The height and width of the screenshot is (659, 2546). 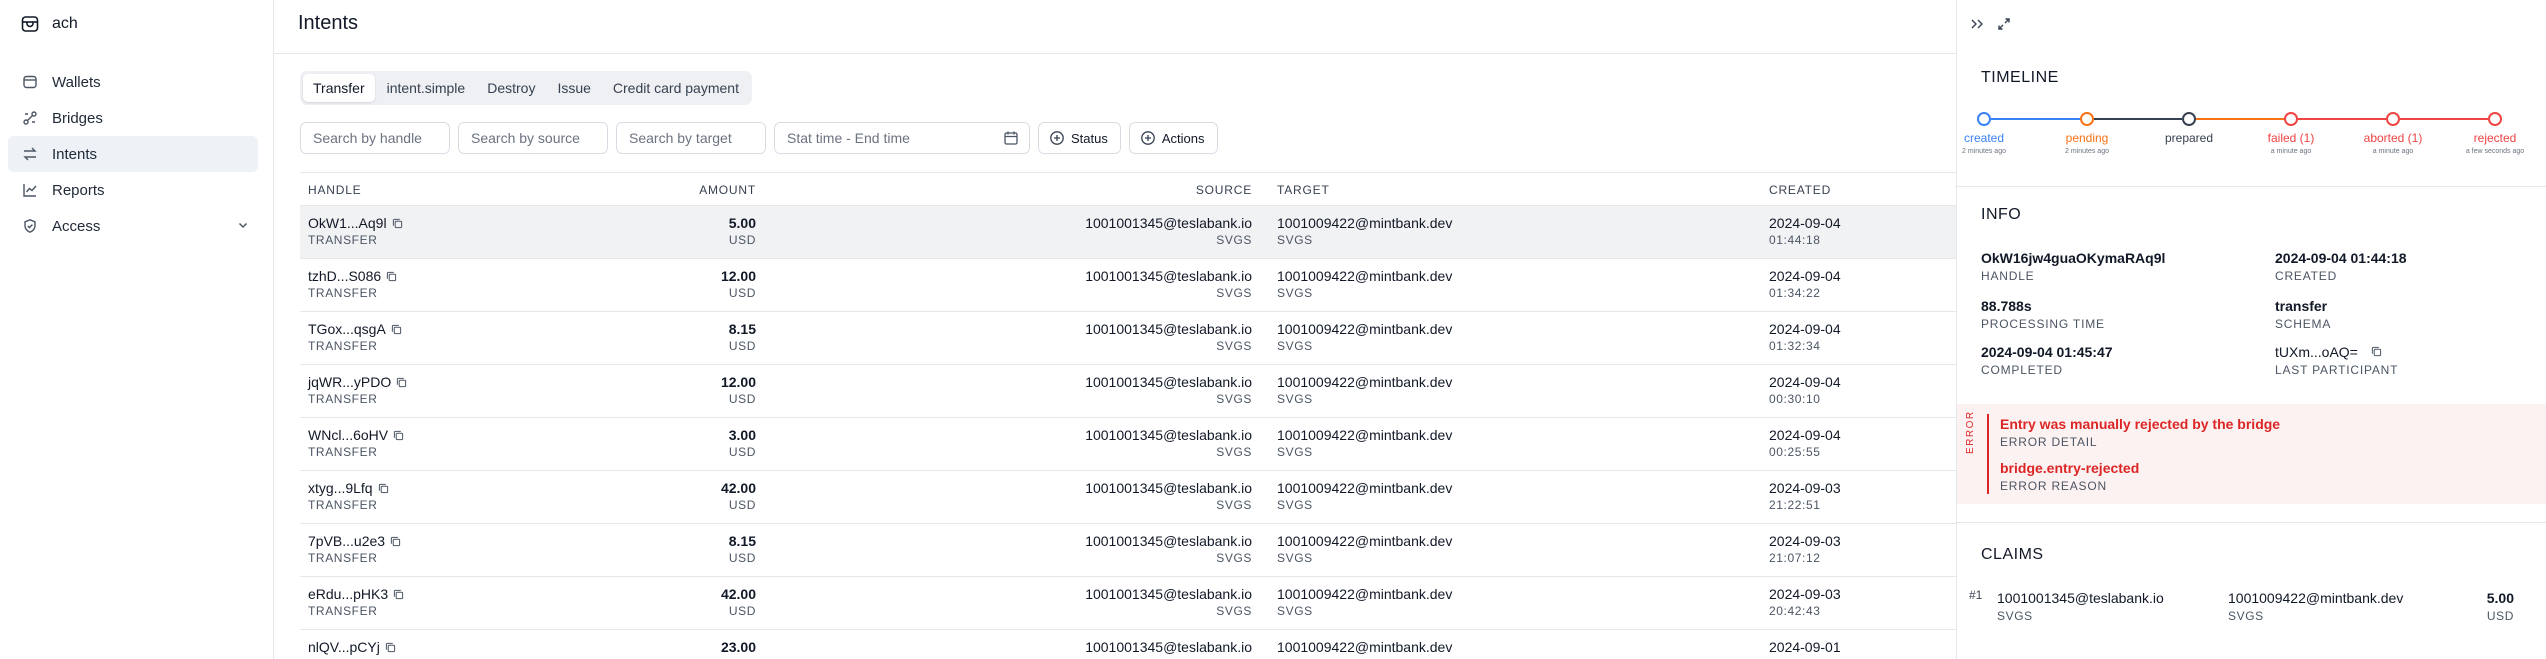 What do you see at coordinates (691, 138) in the screenshot?
I see `search-target-input` at bounding box center [691, 138].